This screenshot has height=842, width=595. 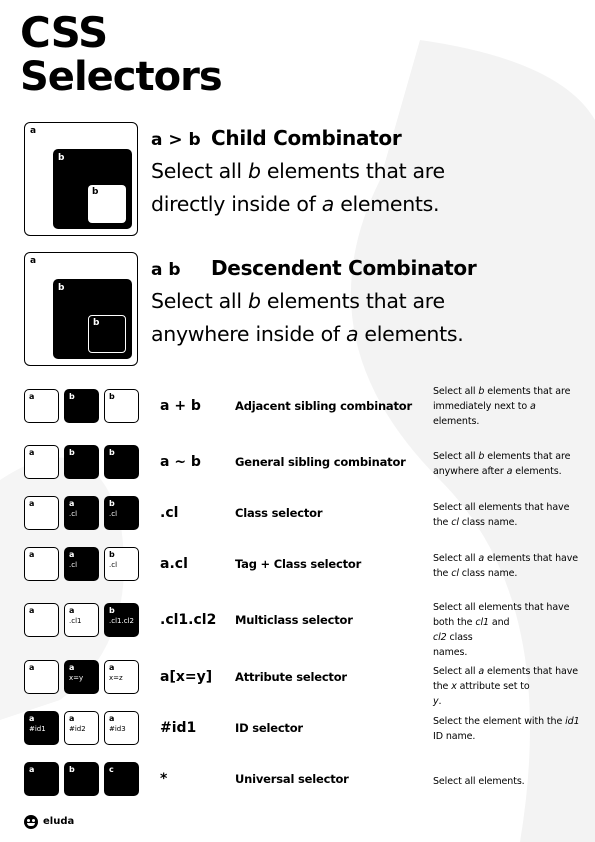 What do you see at coordinates (174, 564) in the screenshot?
I see `selector-syntax: a.cl` at bounding box center [174, 564].